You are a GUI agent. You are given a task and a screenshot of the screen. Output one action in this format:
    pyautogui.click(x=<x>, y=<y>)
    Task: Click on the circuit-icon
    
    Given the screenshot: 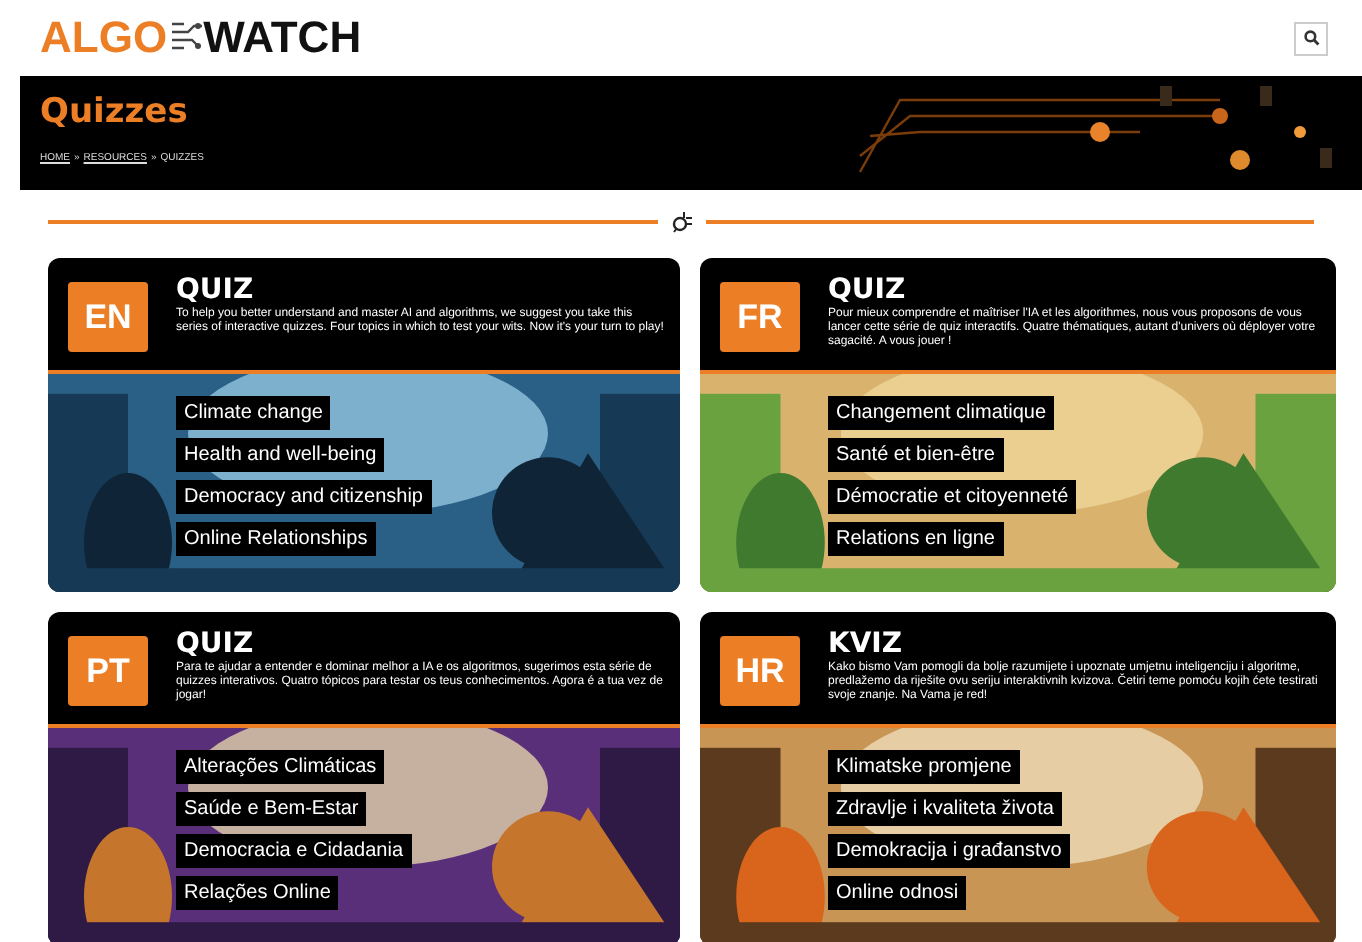 What is the action you would take?
    pyautogui.click(x=681, y=222)
    